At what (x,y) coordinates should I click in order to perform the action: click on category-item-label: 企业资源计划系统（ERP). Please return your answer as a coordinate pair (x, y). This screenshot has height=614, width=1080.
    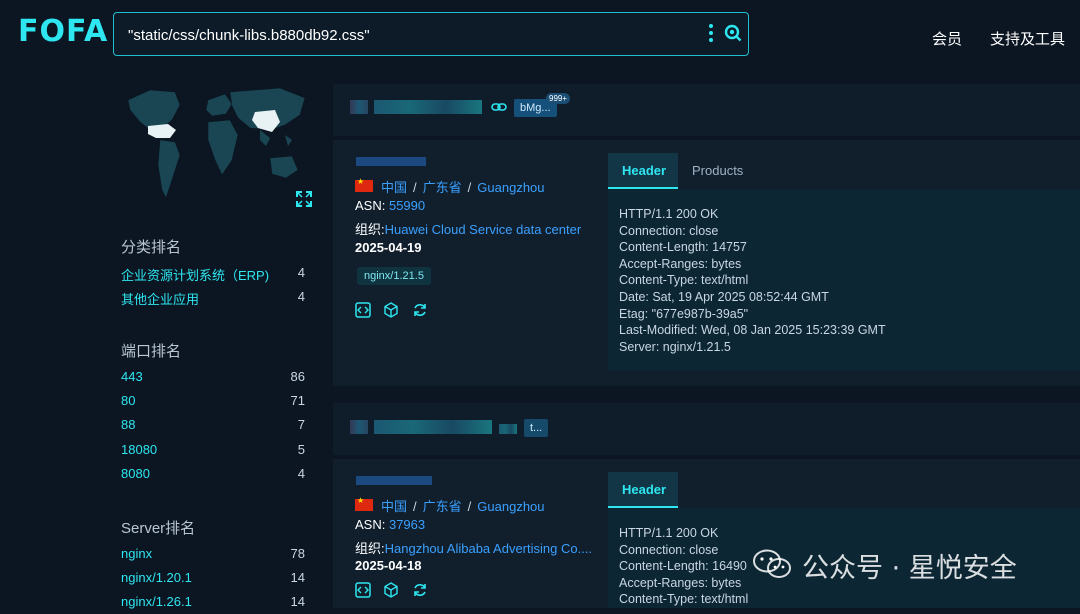
    Looking at the image, I should click on (195, 274).